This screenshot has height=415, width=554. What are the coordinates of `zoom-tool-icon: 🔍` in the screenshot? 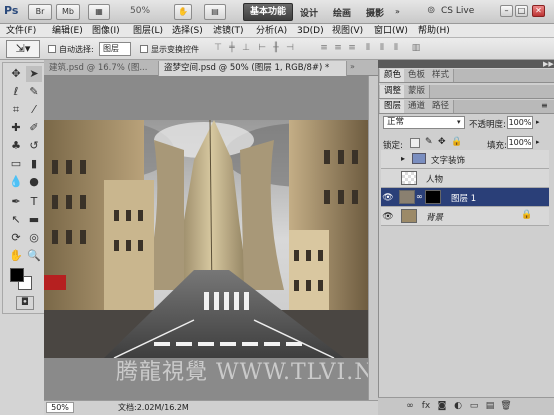 It's located at (34, 256).